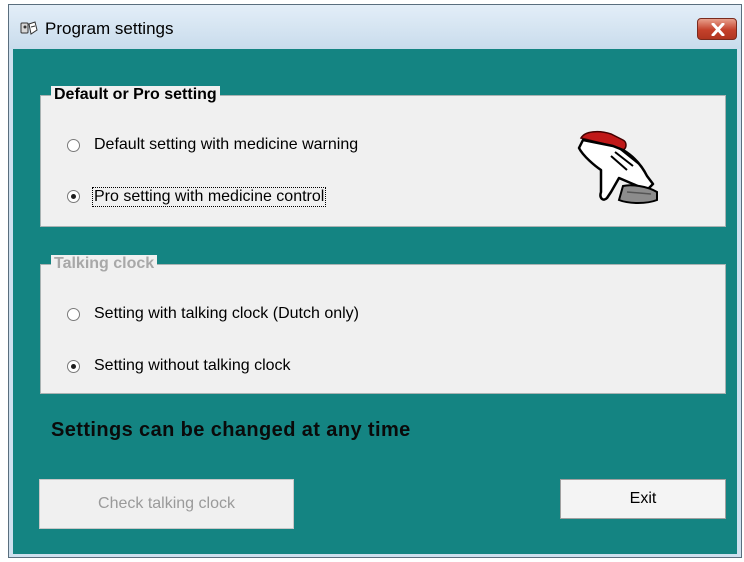 The width and height of the screenshot is (744, 562). I want to click on radio-label: Setting with talking clock (Dutch only), so click(226, 313).